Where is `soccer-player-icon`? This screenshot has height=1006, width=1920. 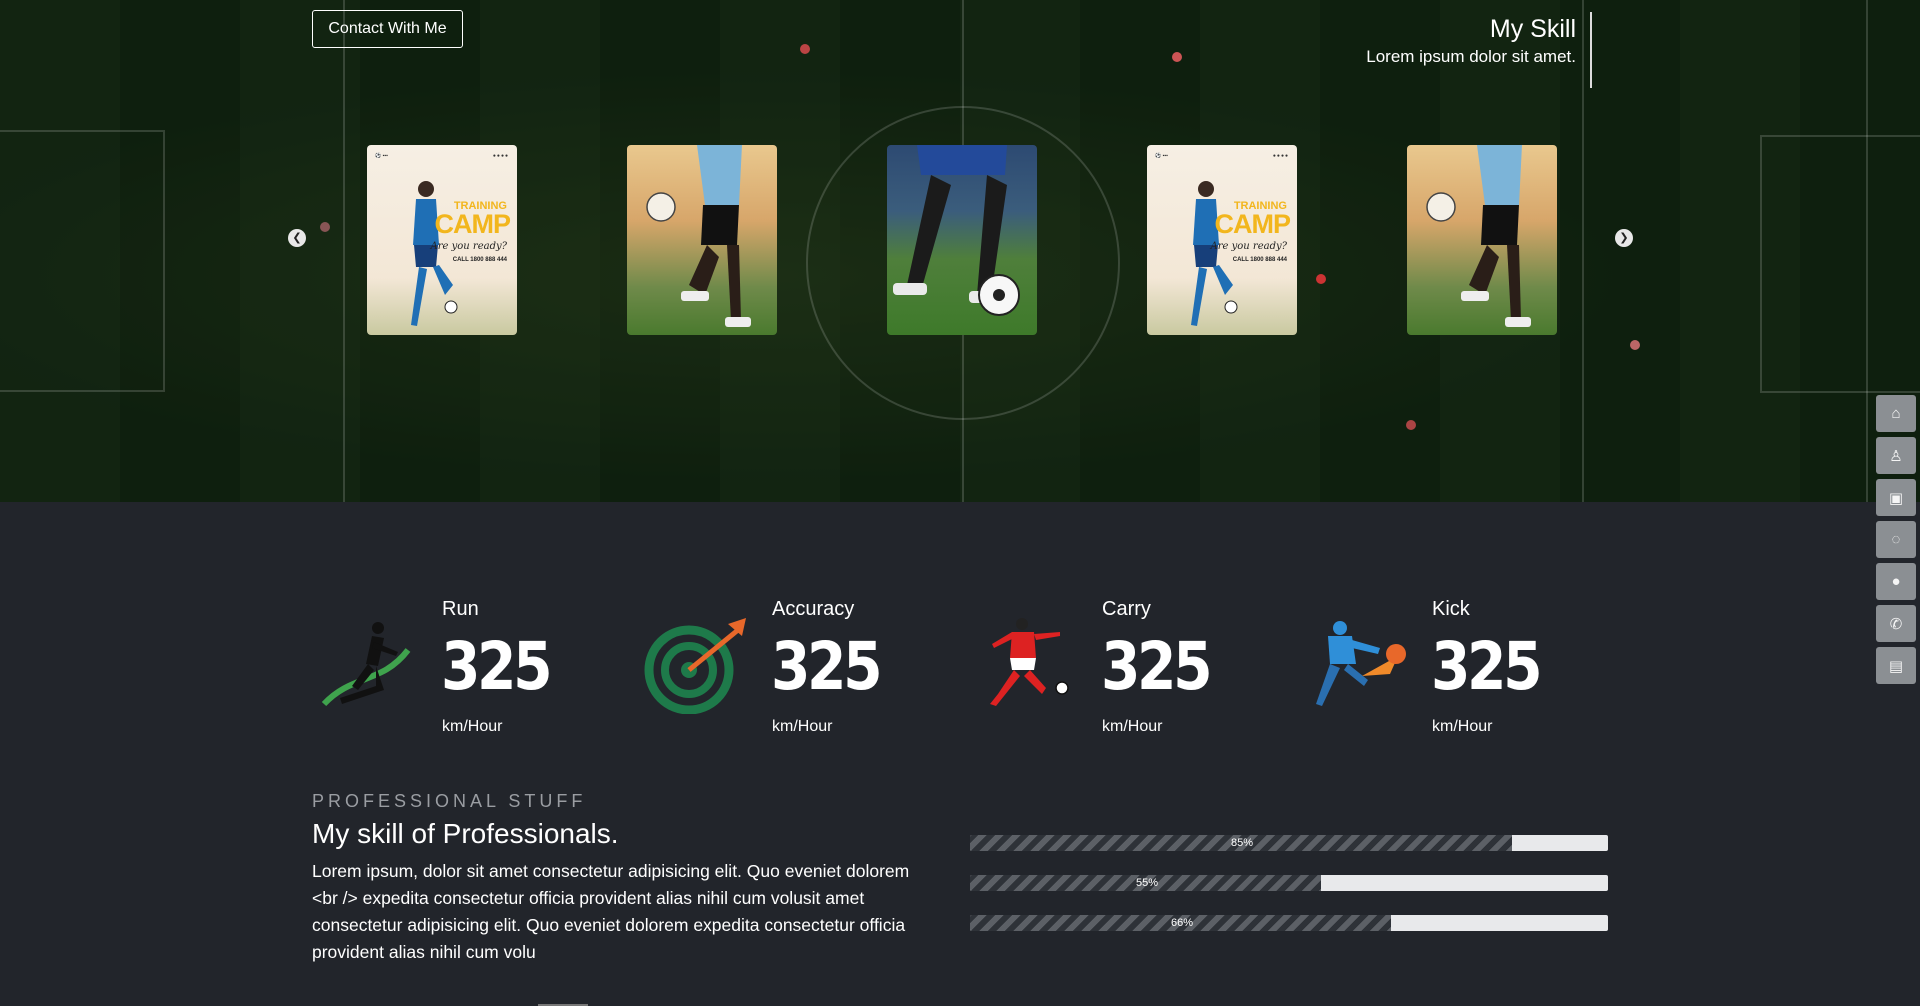 soccer-player-icon is located at coordinates (1029, 662).